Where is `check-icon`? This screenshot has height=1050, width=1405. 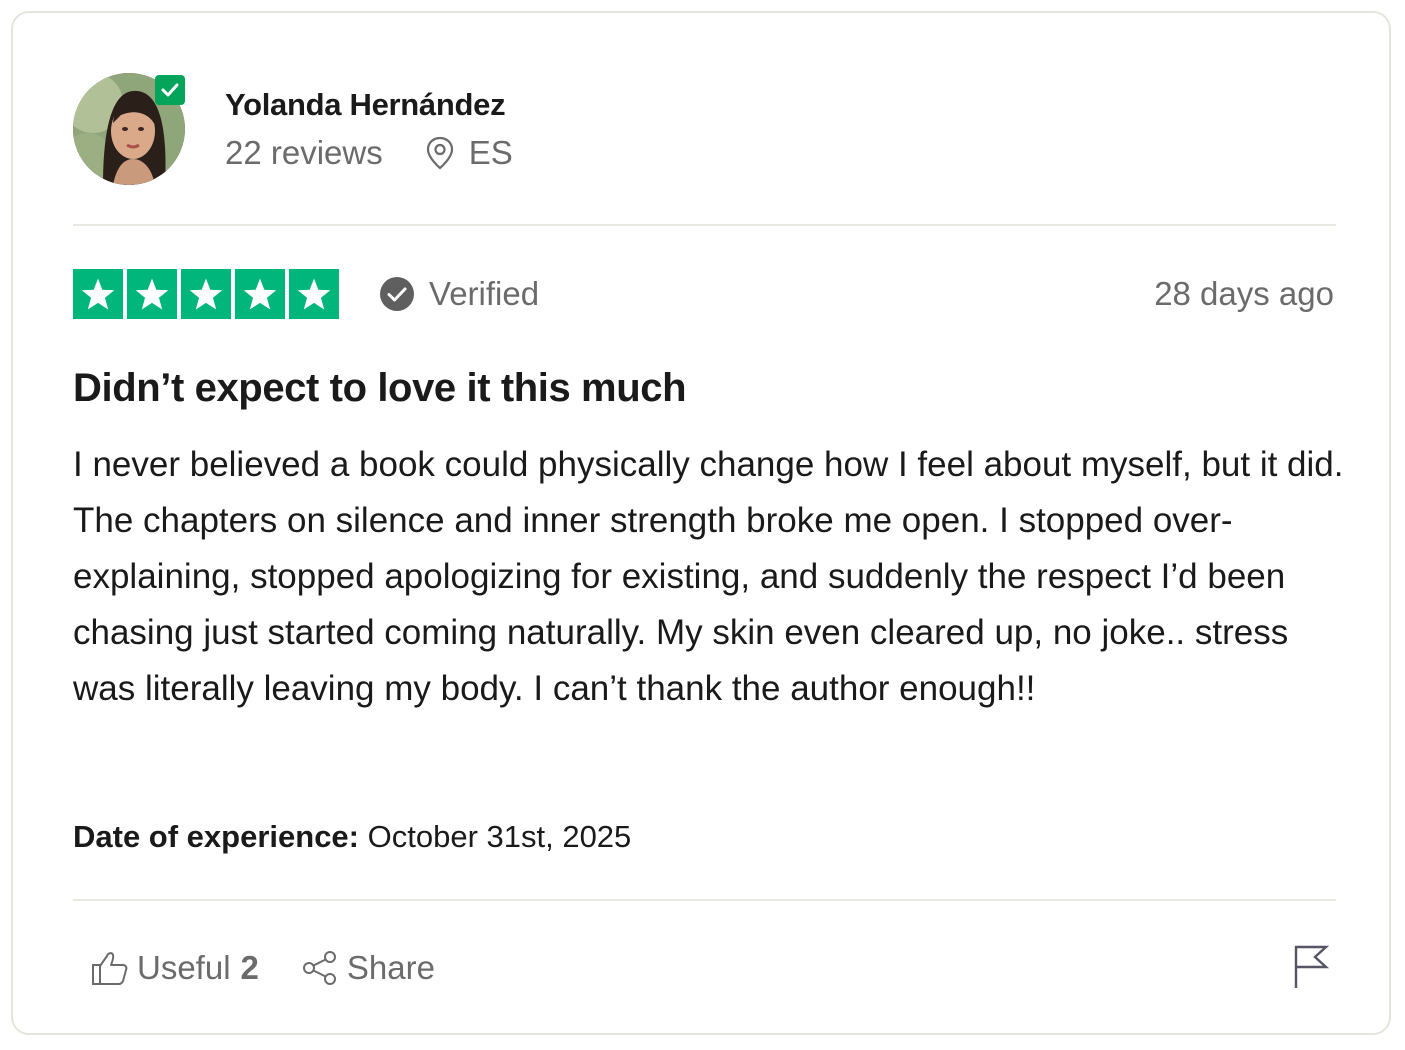
check-icon is located at coordinates (170, 90).